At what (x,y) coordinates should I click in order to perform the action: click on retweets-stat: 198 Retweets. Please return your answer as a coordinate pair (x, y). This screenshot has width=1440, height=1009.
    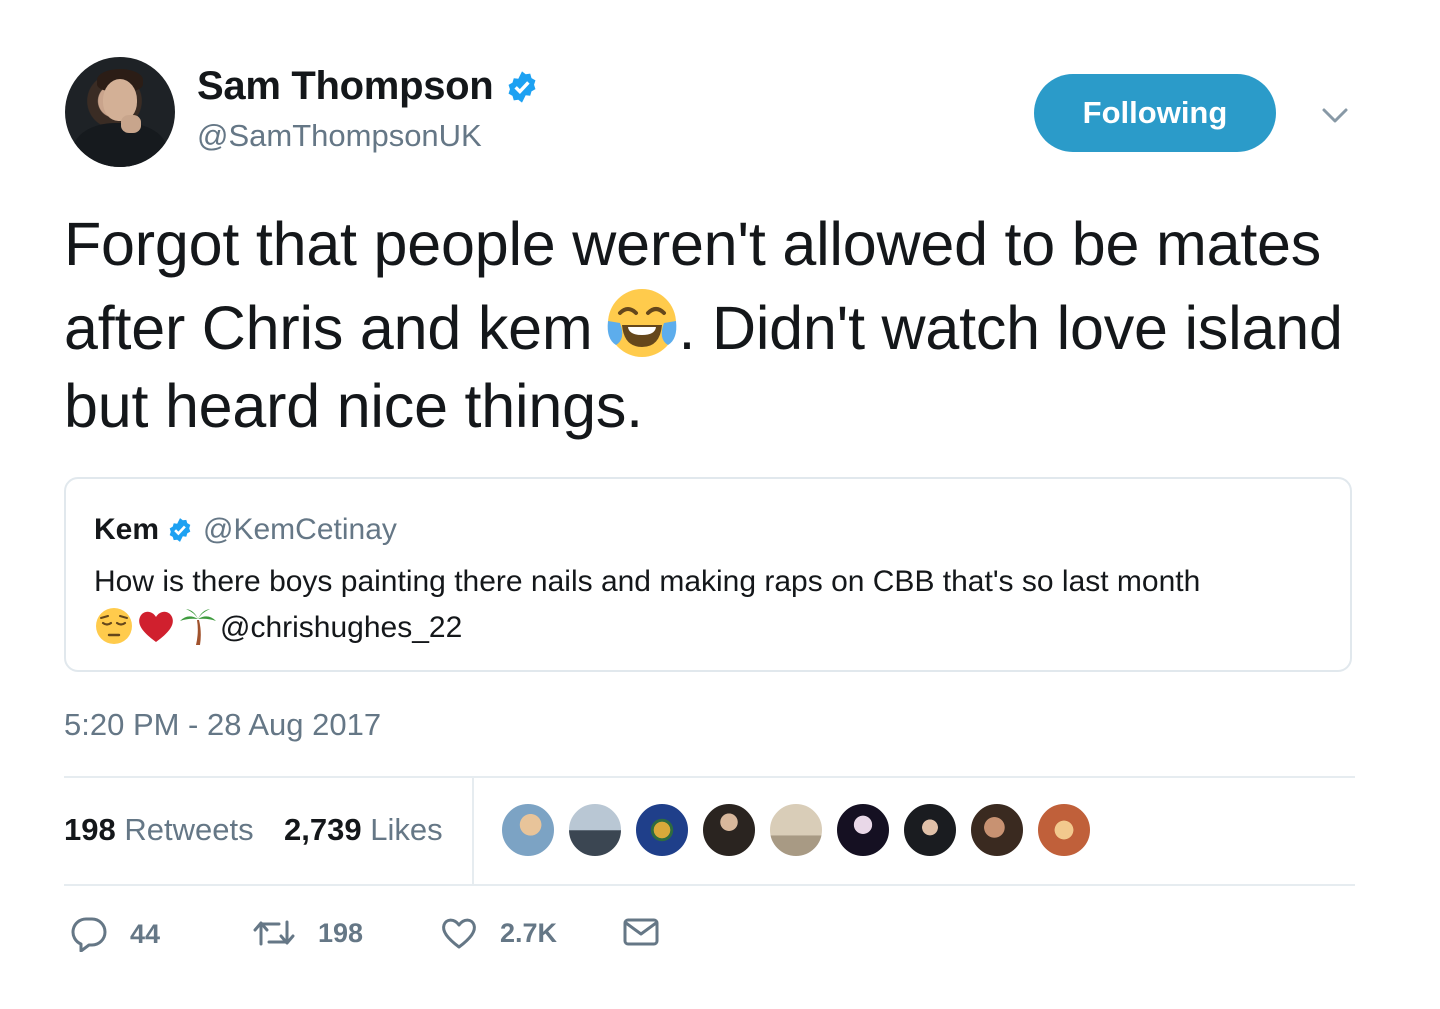
    Looking at the image, I should click on (159, 830).